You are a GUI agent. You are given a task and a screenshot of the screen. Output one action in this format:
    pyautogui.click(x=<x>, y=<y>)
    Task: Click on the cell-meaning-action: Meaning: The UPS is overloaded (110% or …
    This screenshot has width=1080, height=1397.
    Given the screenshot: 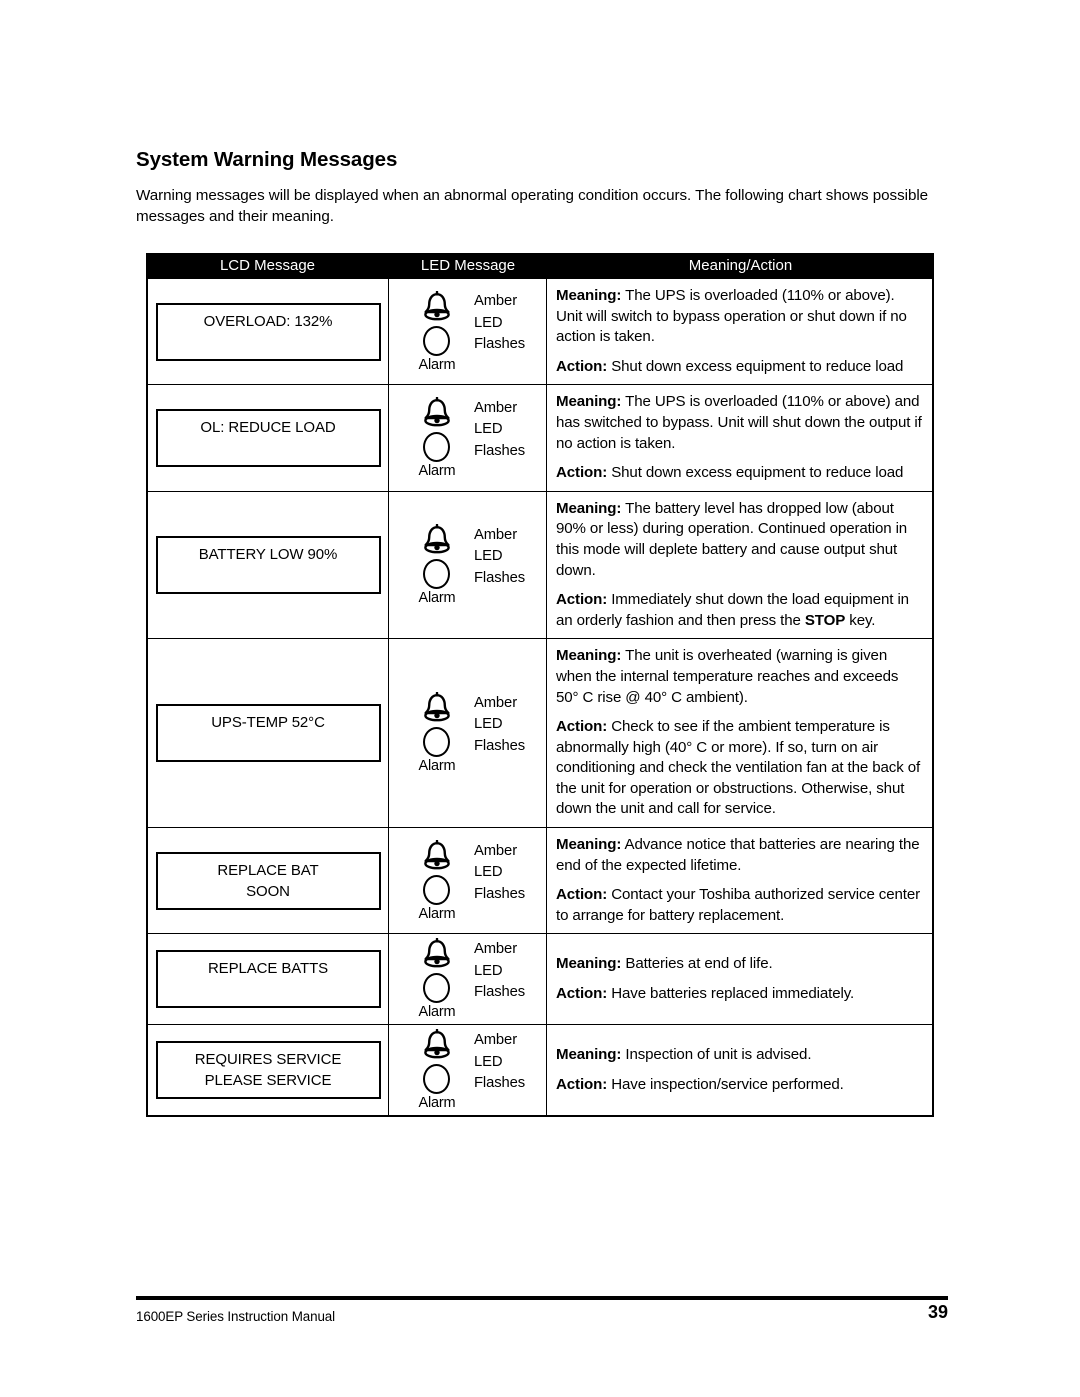 What is the action you would take?
    pyautogui.click(x=739, y=437)
    